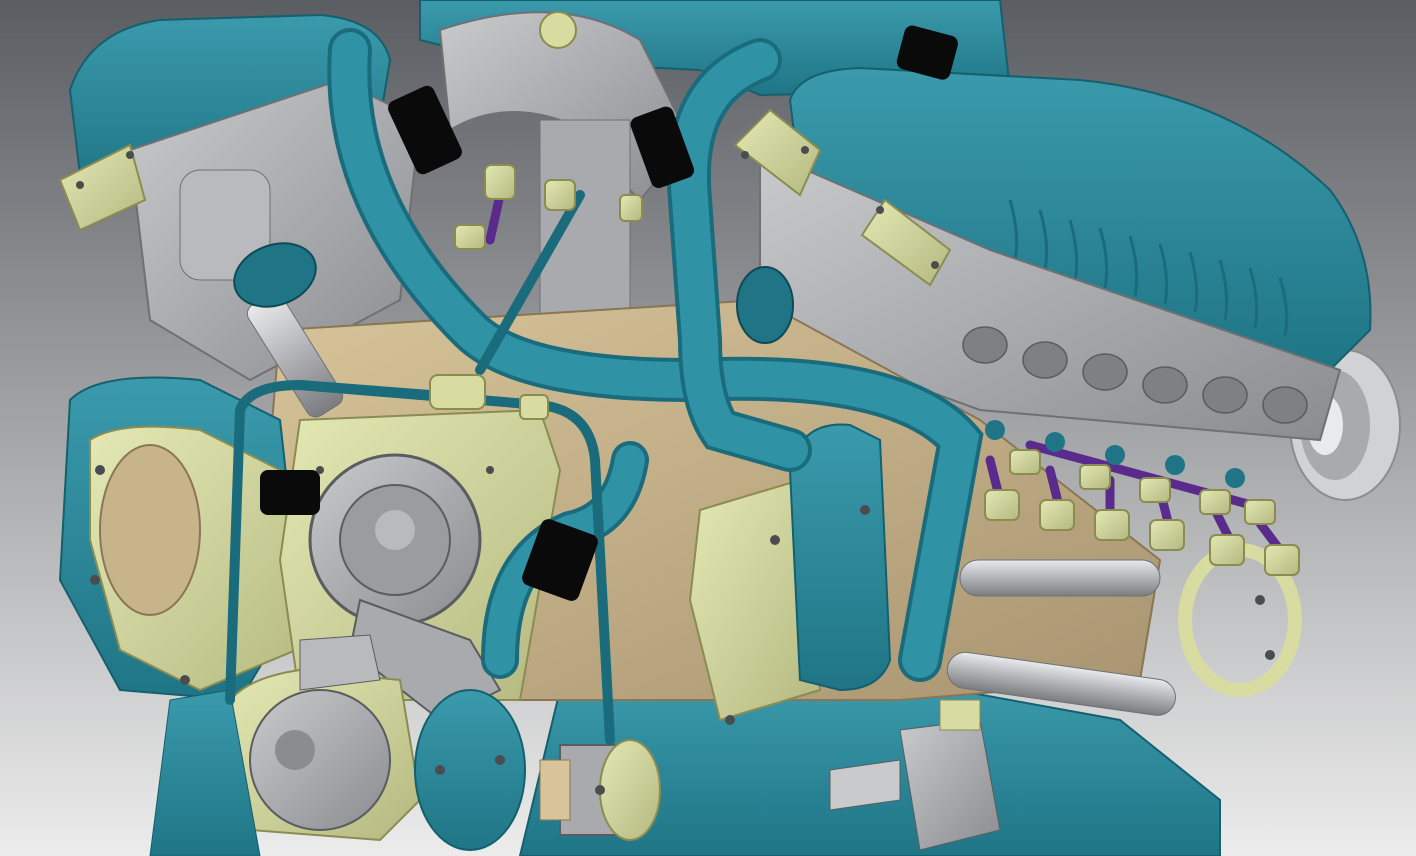 This screenshot has height=856, width=1416. I want to click on hose-clamp-icon, so click(290, 492).